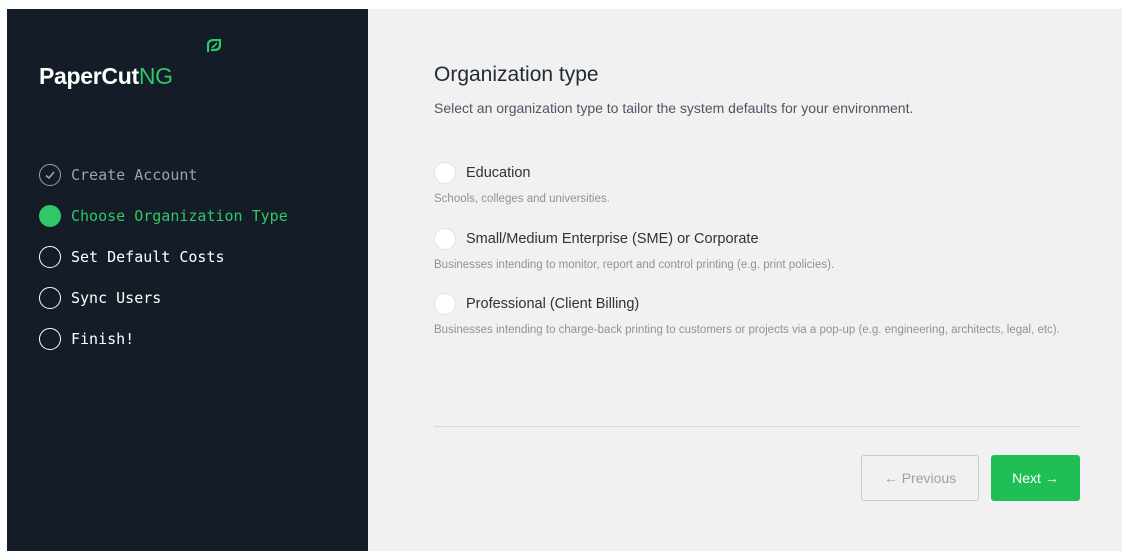 This screenshot has width=1129, height=551. Describe the element at coordinates (214, 45) in the screenshot. I see `leaf-icon` at that location.